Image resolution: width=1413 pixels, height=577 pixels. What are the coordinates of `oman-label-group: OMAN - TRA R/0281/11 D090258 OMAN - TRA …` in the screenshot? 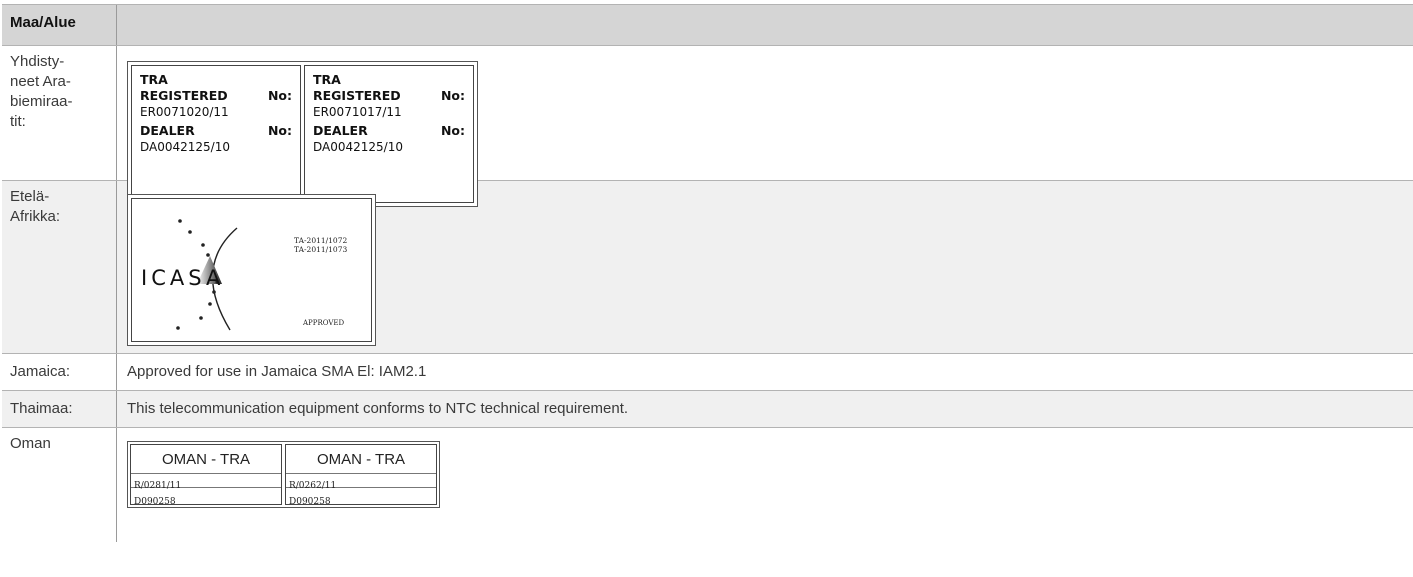 It's located at (283, 474).